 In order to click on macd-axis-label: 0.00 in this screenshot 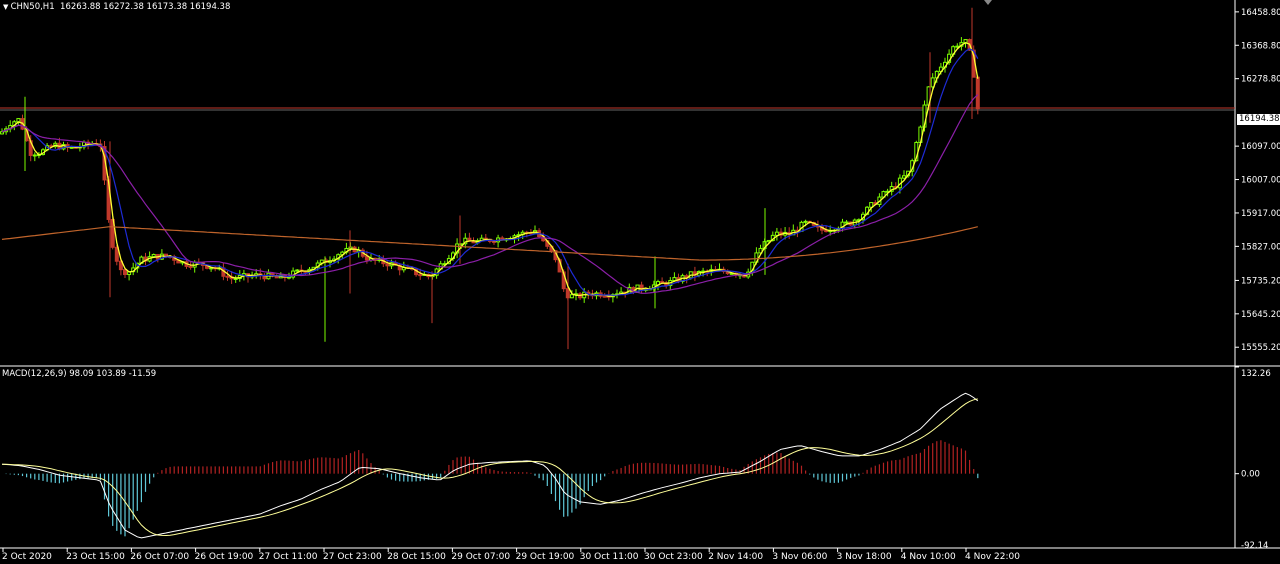, I will do `click(1250, 475)`.